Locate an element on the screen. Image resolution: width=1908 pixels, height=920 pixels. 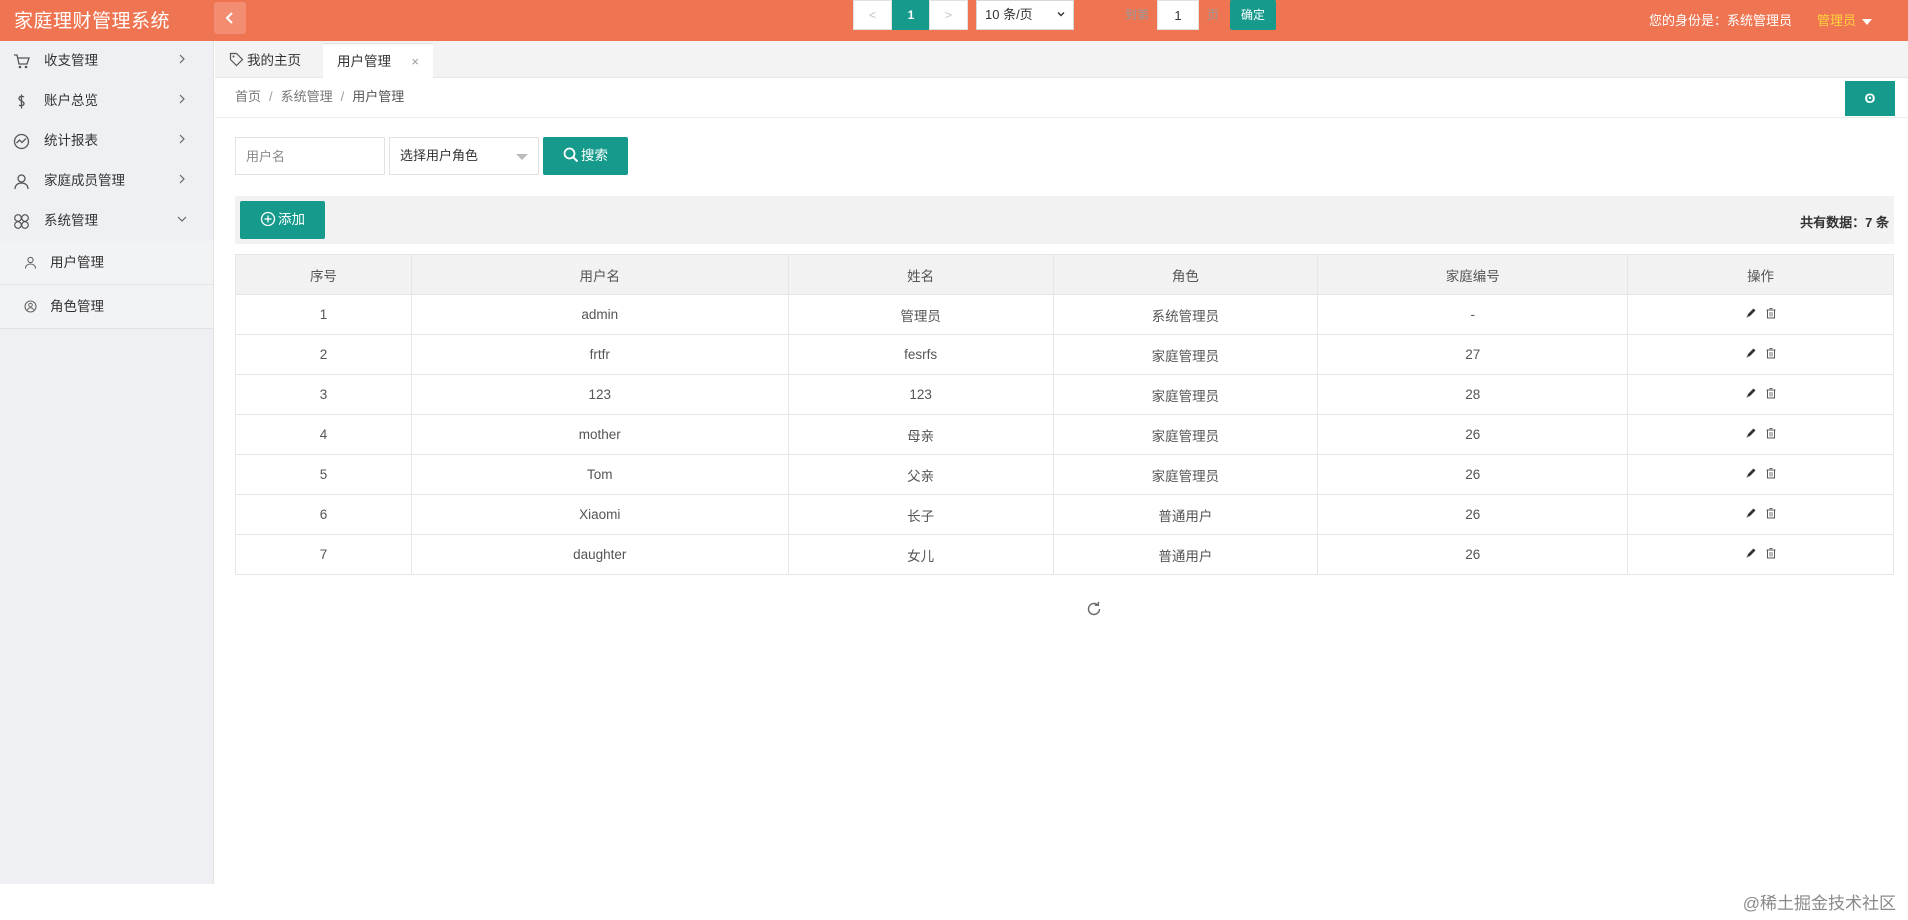
table-cell: frtfr is located at coordinates (599, 354).